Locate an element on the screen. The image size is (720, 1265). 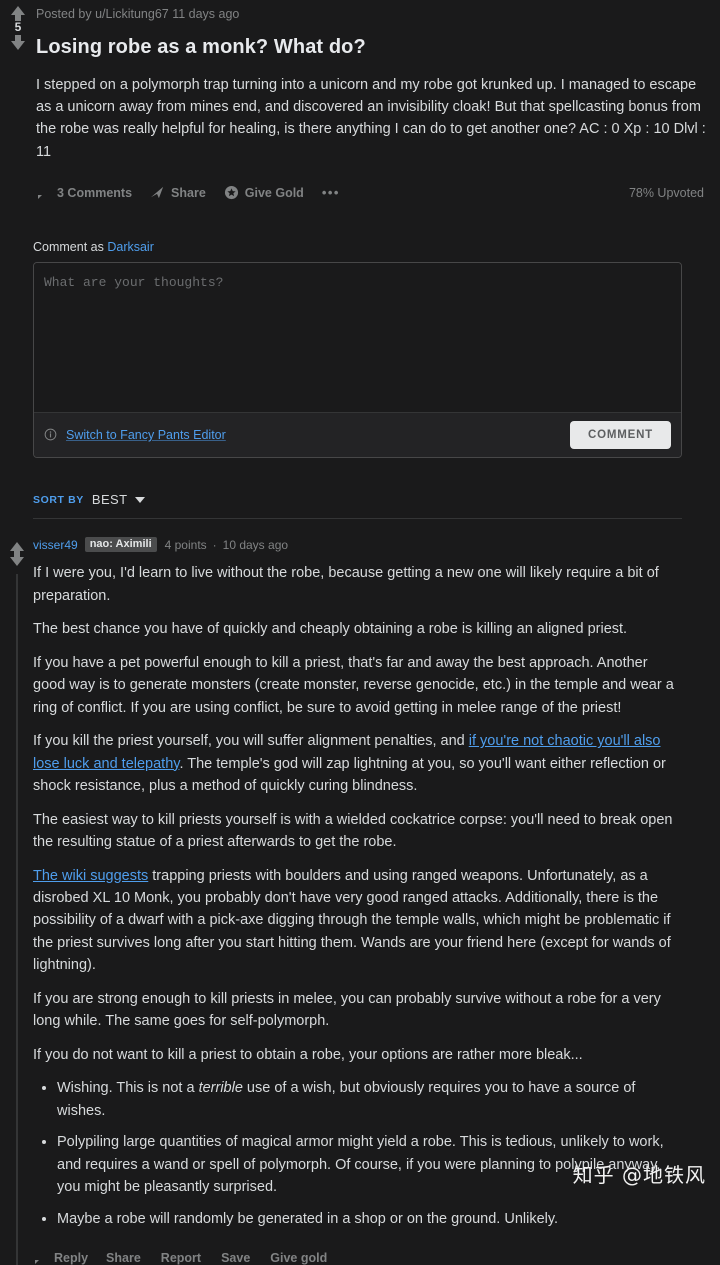
gold-star-icon is located at coordinates (231, 192).